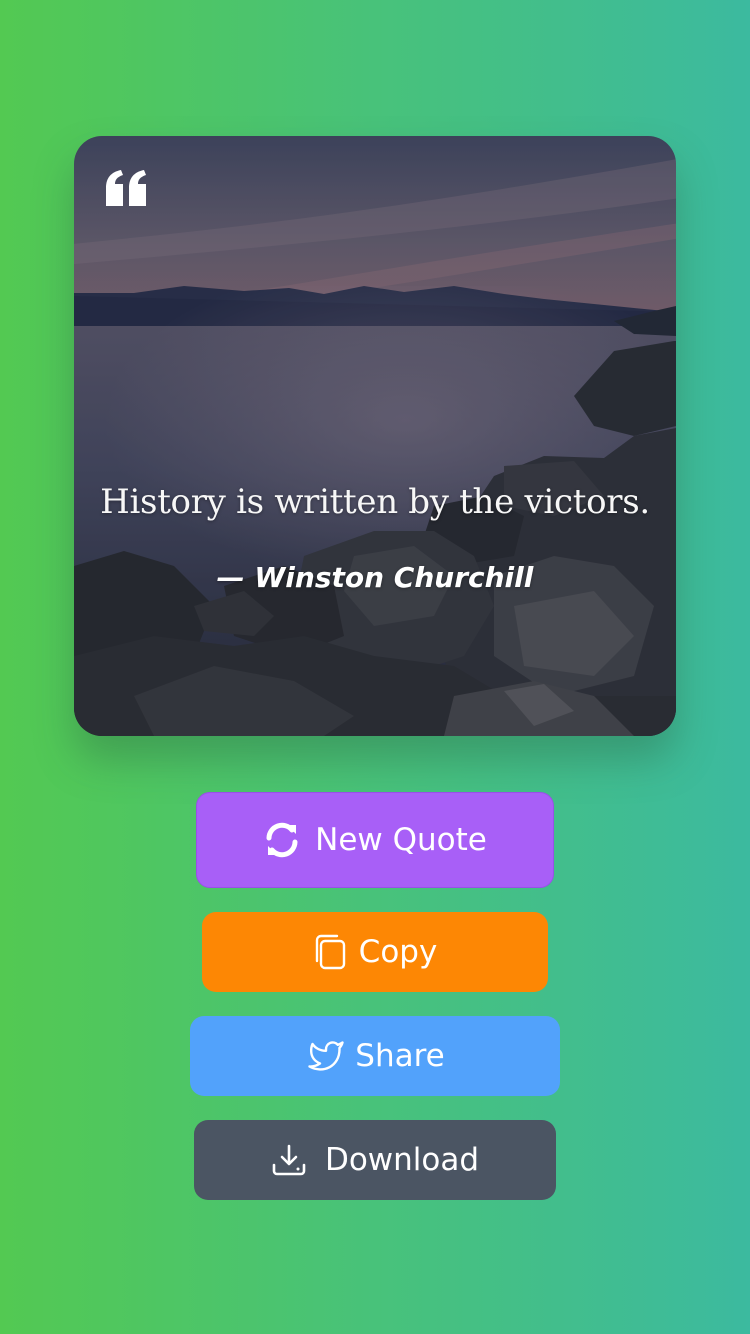  I want to click on copy-icon, so click(330, 952).